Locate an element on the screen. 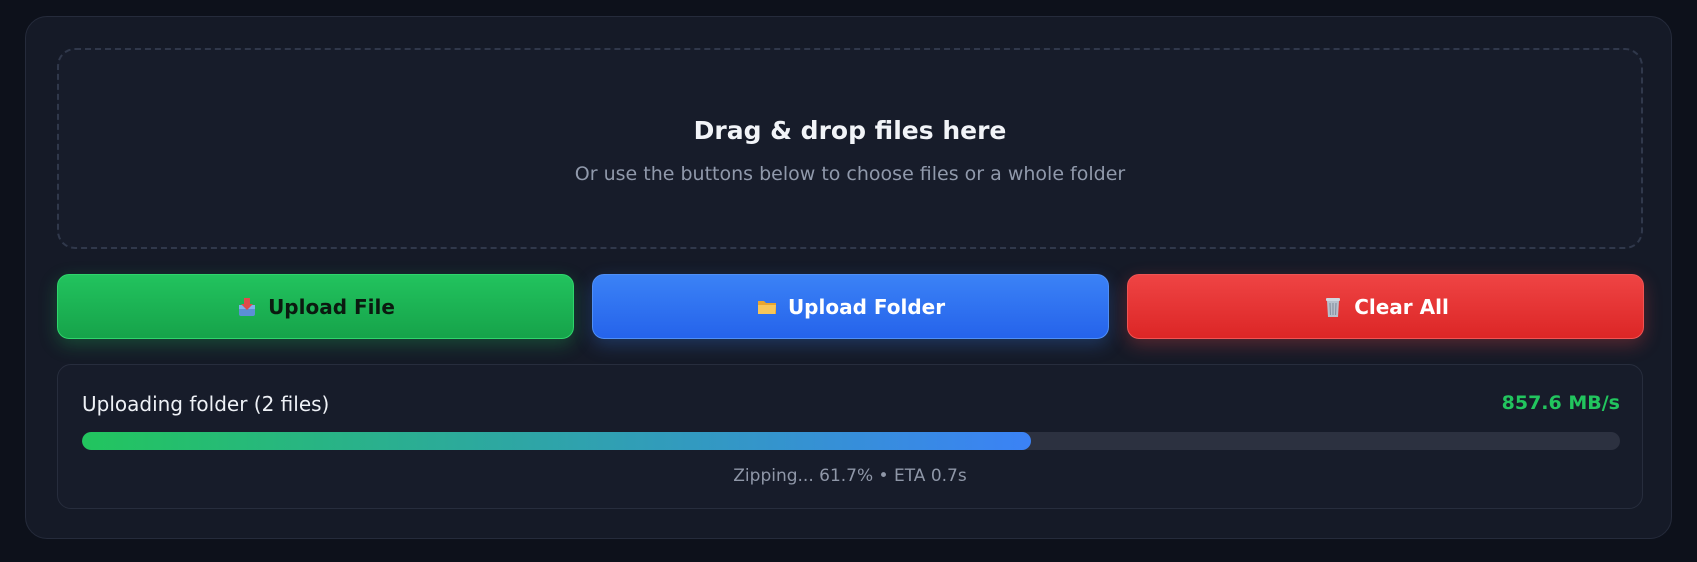 The image size is (1697, 562). clear-all-button: Clear All is located at coordinates (1385, 306).